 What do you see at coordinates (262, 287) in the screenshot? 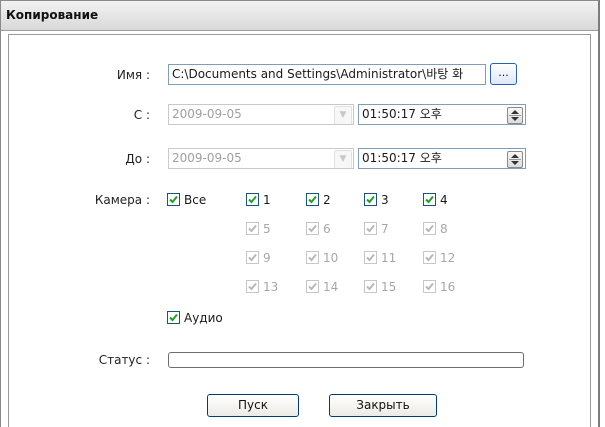
I see `camera-13-checkbox: 13` at bounding box center [262, 287].